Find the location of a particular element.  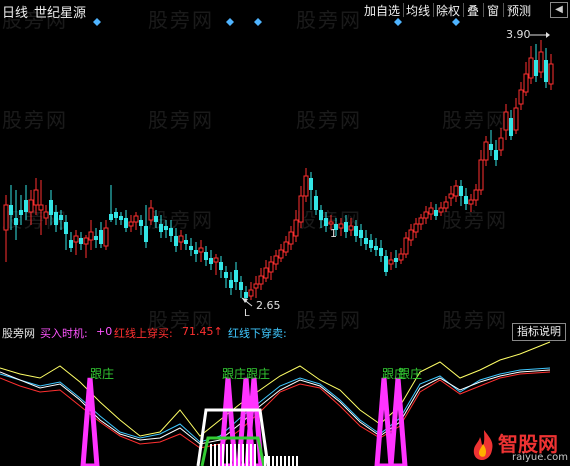

red-up-label: 红线上穿买: is located at coordinates (143, 333).